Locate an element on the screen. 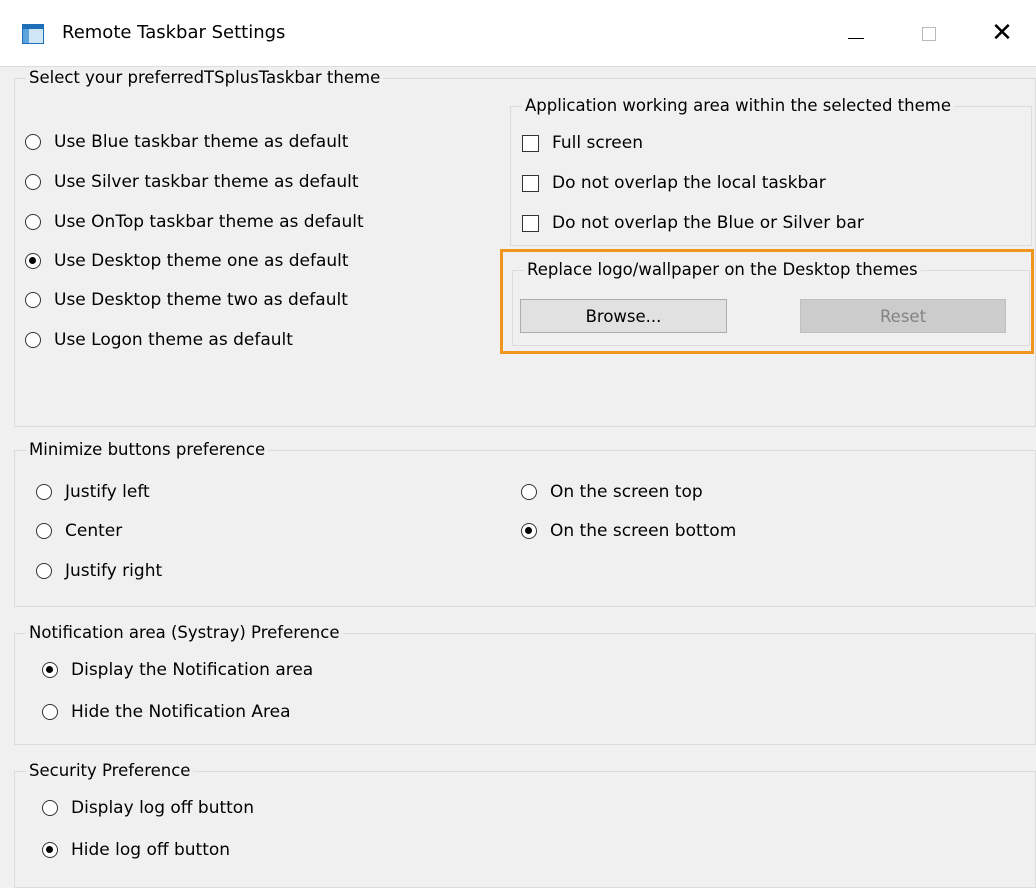  checkbox-no-overlap-local-taskbar: Do not overlap the local taskbar is located at coordinates (674, 183).